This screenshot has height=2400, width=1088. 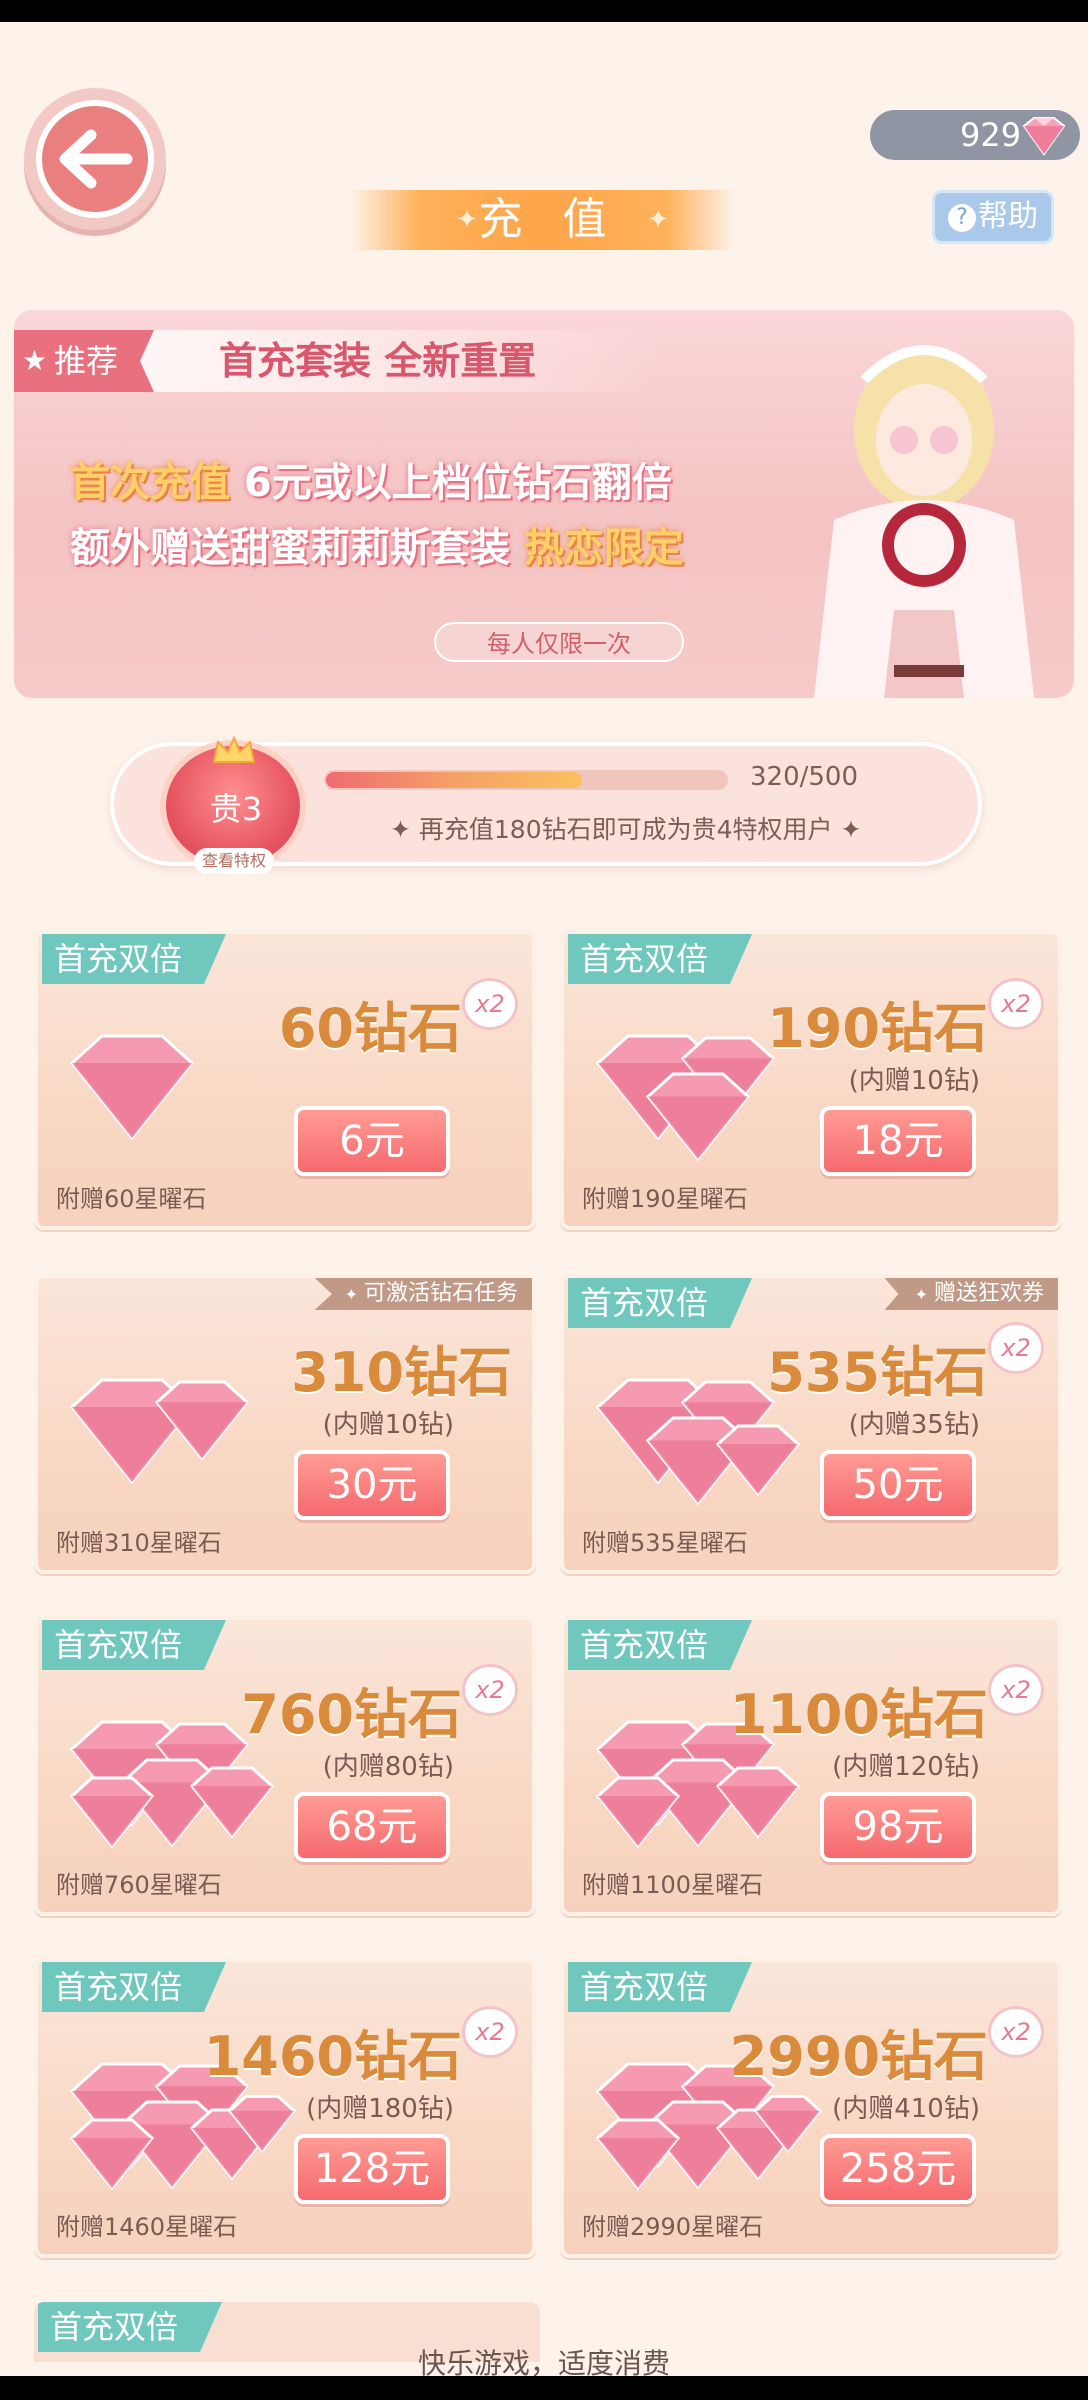 I want to click on help-button: ? 帮助, so click(x=993, y=217).